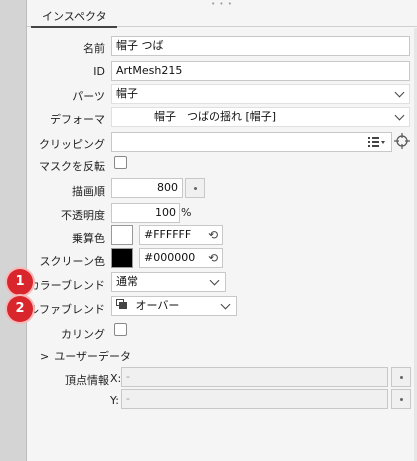 Image resolution: width=417 pixels, height=461 pixels. I want to click on parts-label: パーツ, so click(88, 96).